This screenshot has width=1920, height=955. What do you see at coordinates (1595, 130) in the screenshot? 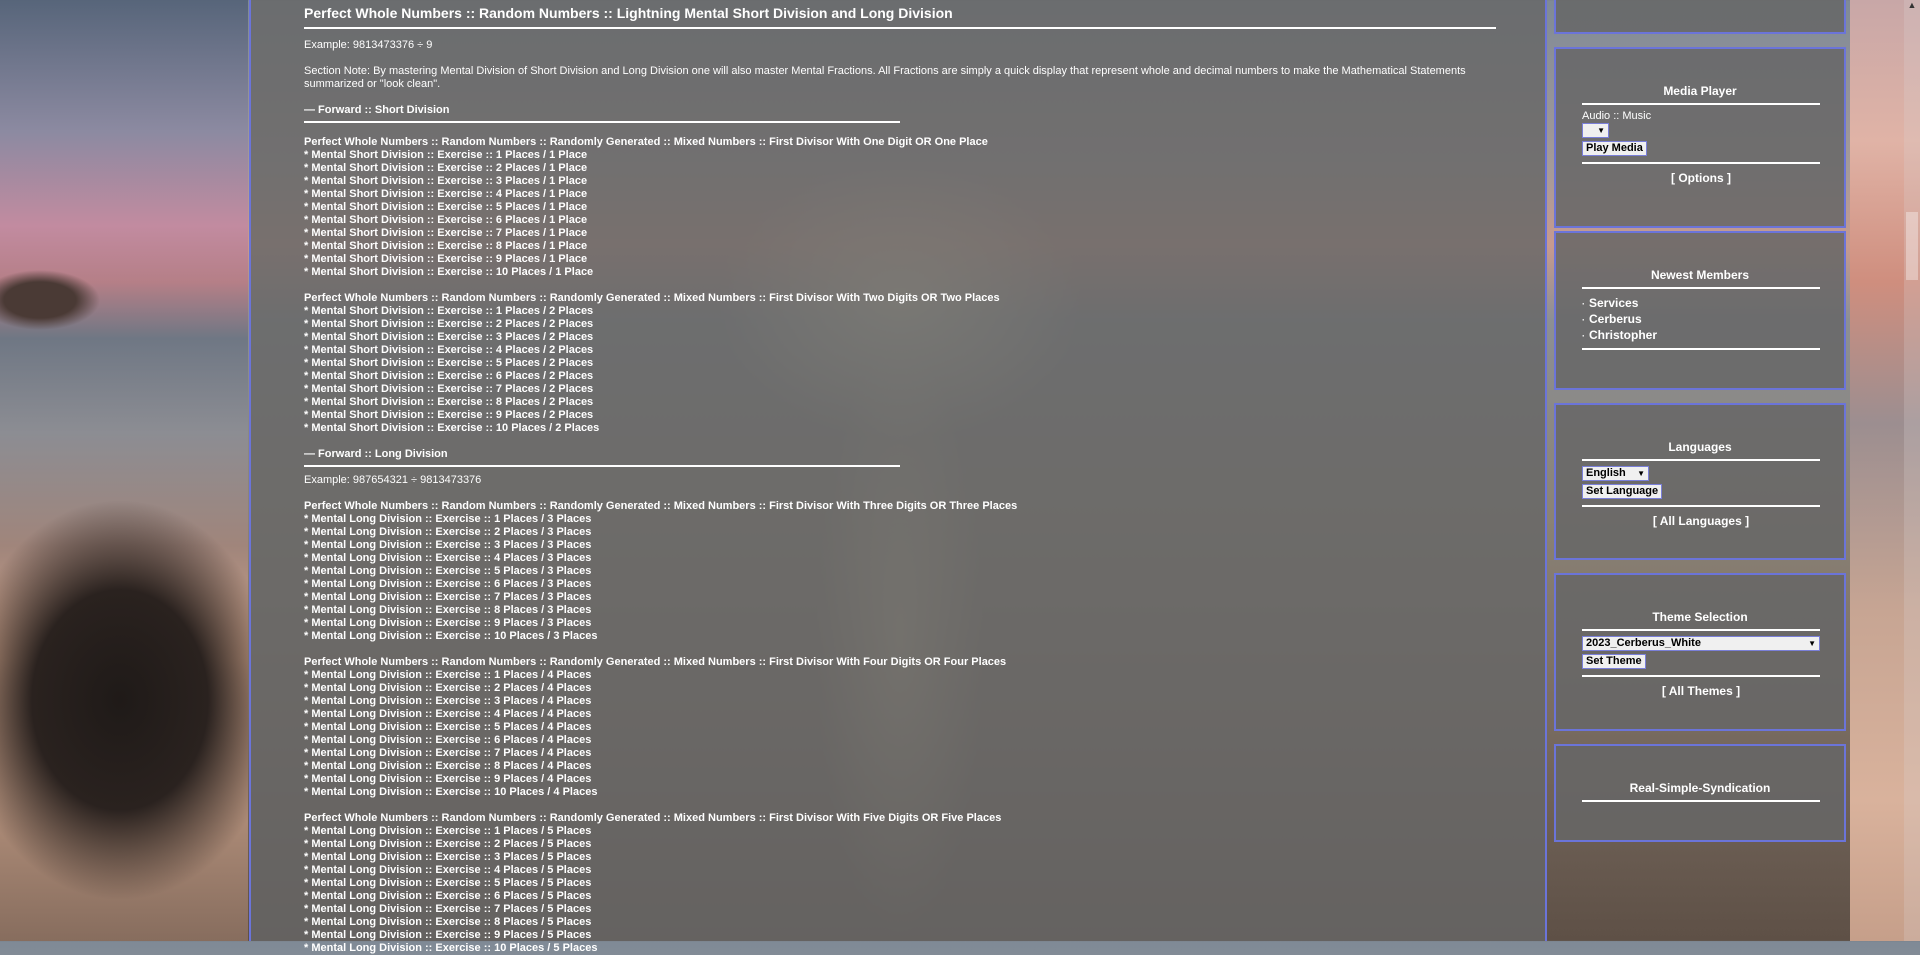
I see `media-select: ▼` at bounding box center [1595, 130].